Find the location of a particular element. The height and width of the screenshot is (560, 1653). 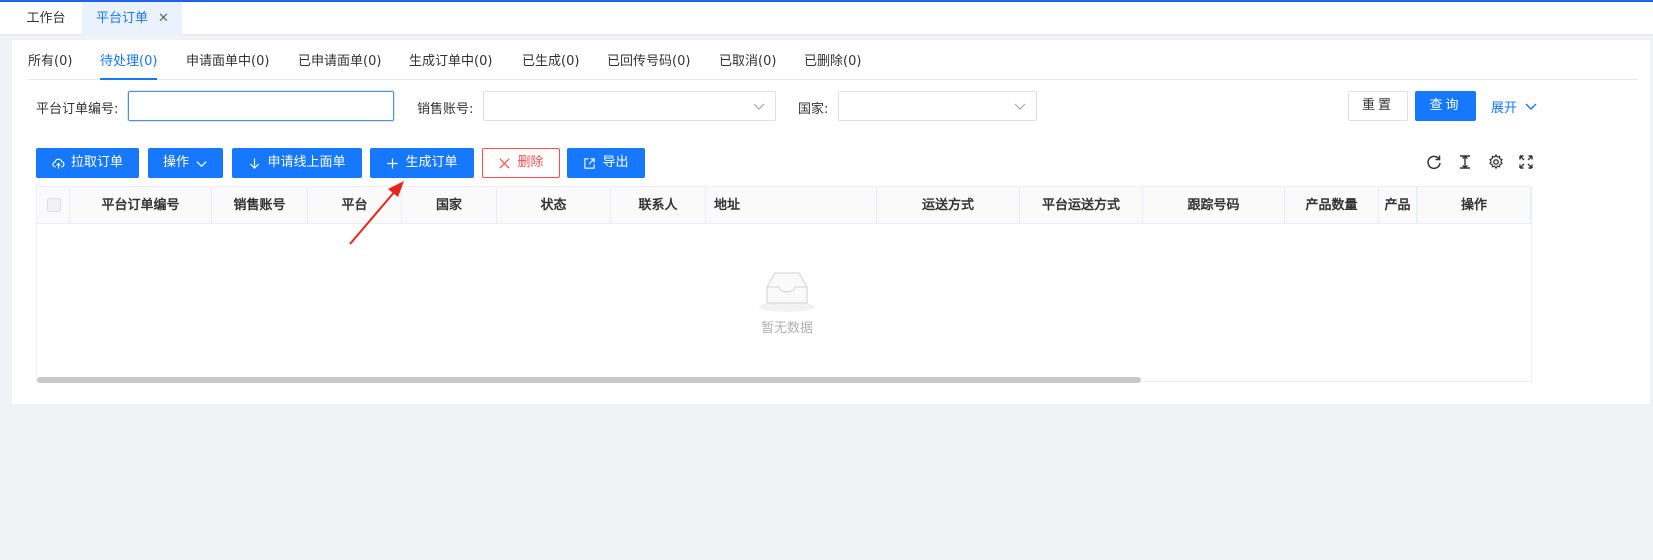

status-tab-generating: 生成订单中(0) is located at coordinates (450, 66).